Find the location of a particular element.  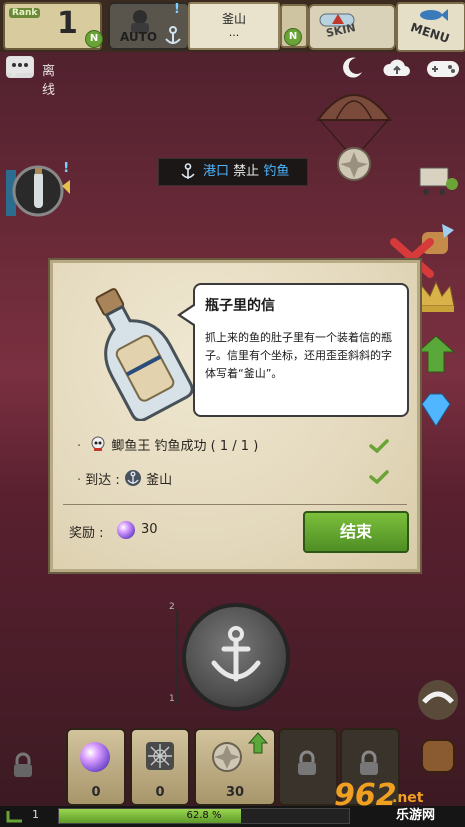

item-slot-shell: 30 is located at coordinates (235, 767).